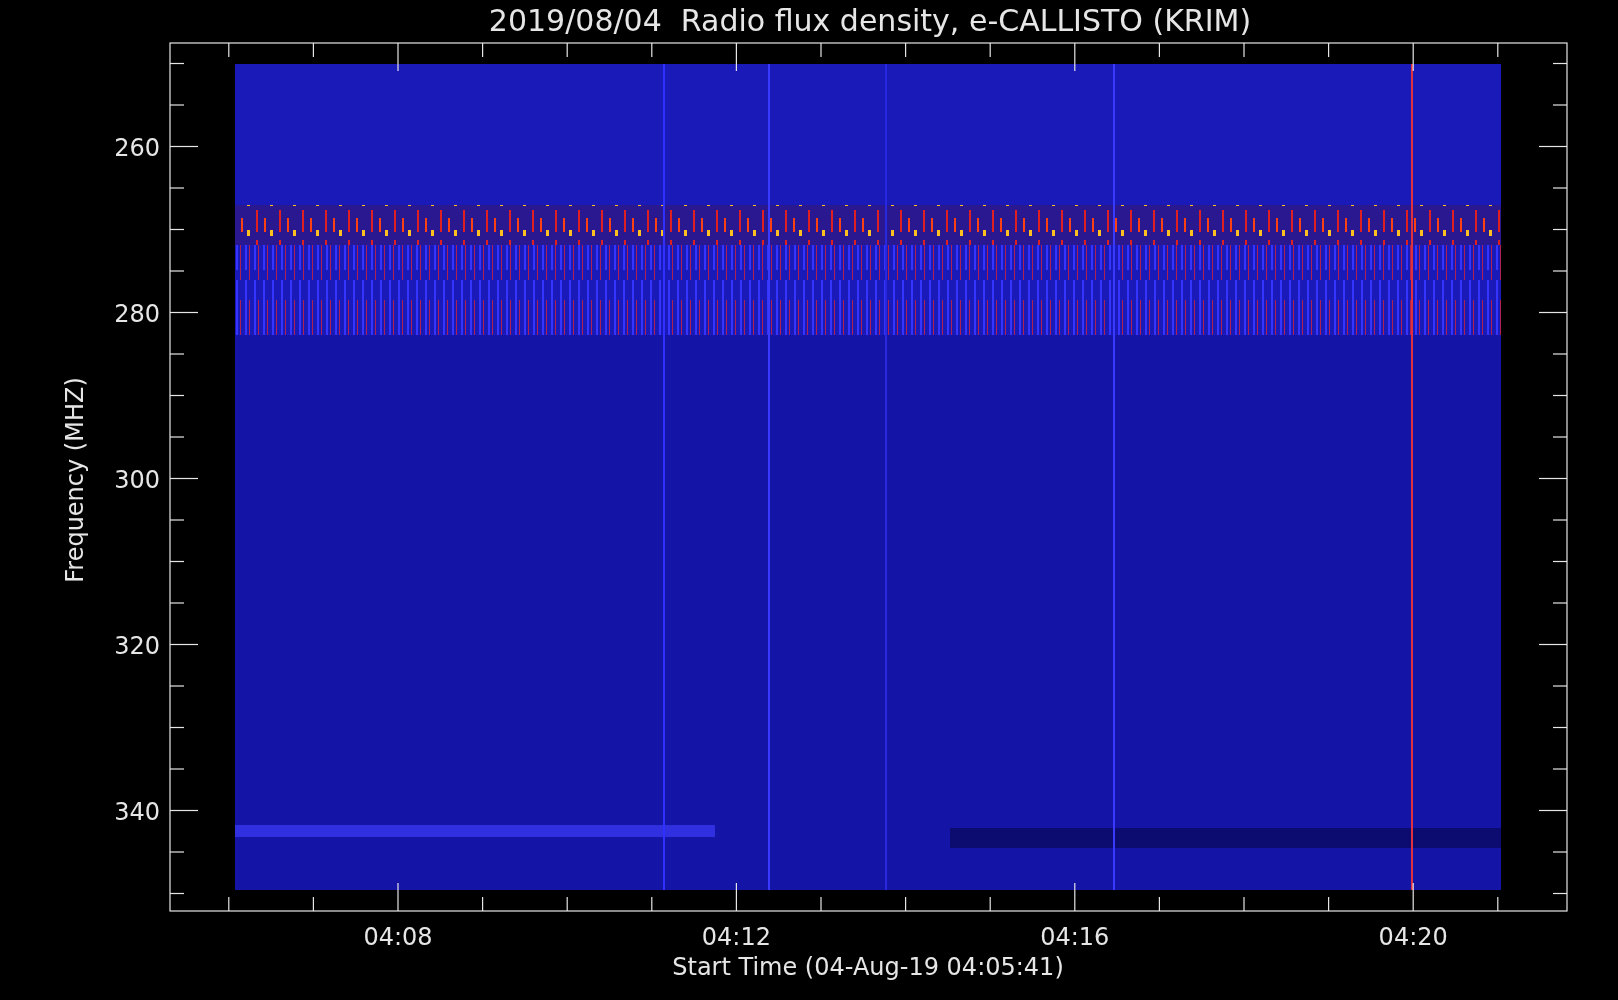  What do you see at coordinates (137, 811) in the screenshot?
I see `tick-label: 340` at bounding box center [137, 811].